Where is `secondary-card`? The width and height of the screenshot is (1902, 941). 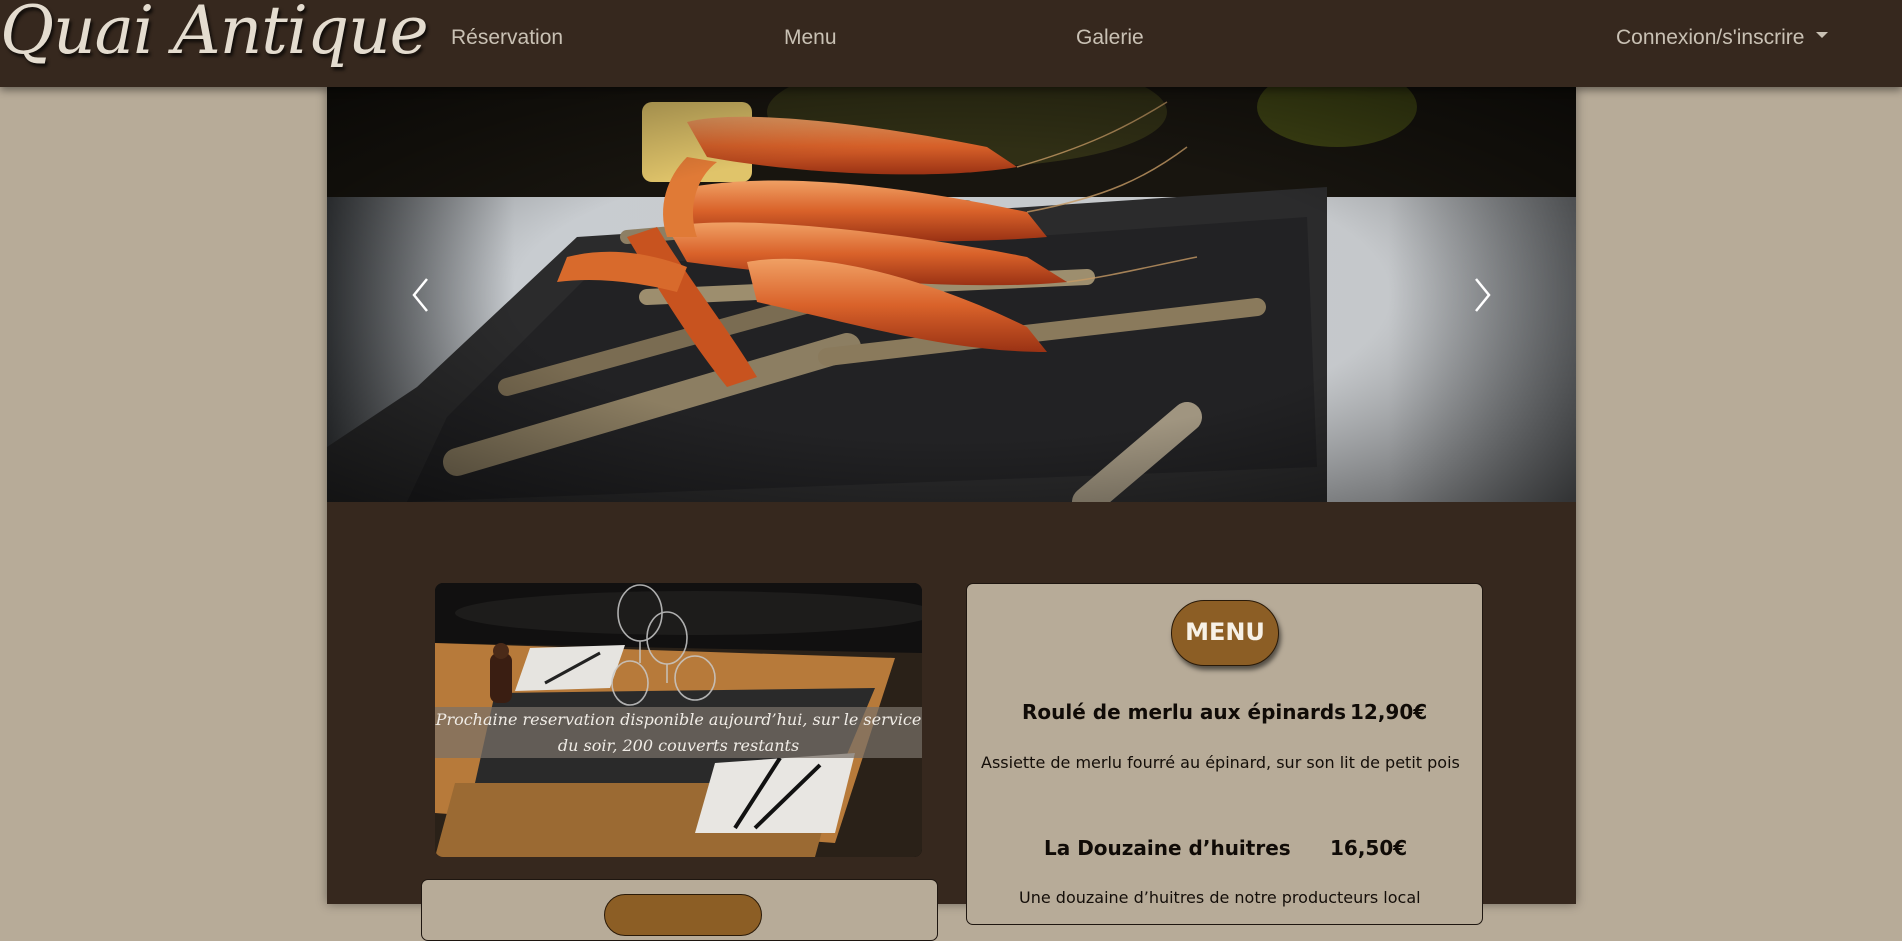 secondary-card is located at coordinates (679, 910).